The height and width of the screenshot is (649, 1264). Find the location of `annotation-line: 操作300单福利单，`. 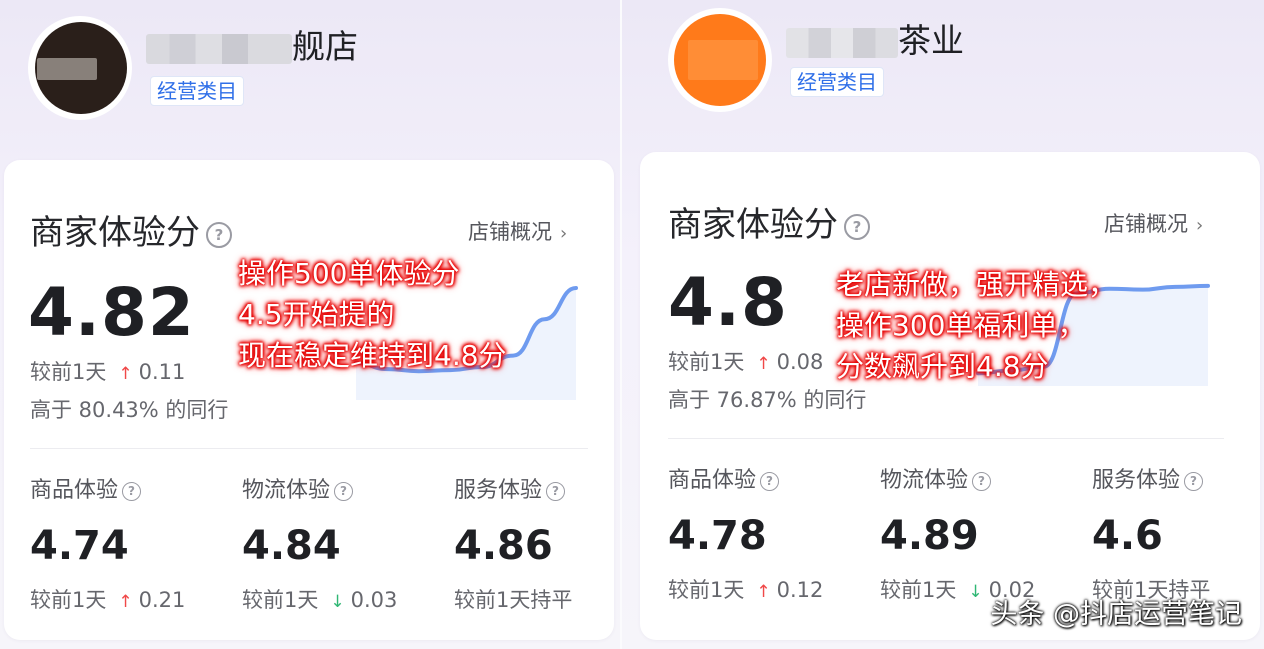

annotation-line: 操作300单福利单， is located at coordinates (961, 325).